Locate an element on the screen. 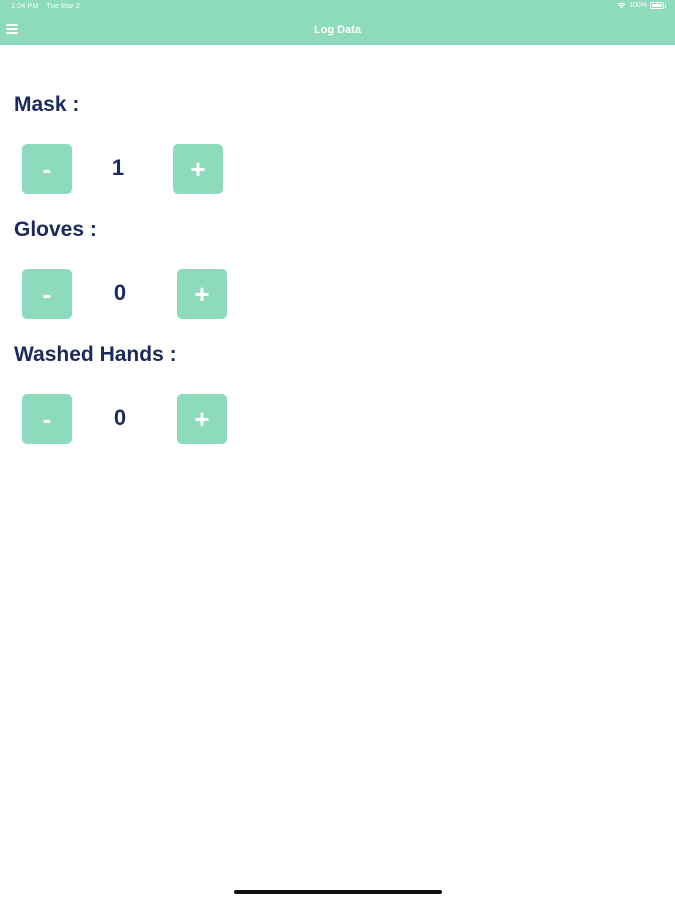 The width and height of the screenshot is (675, 900). header-bar: 1:04 PM Tue Mar 2 100% Log Data is located at coordinates (337, 22).